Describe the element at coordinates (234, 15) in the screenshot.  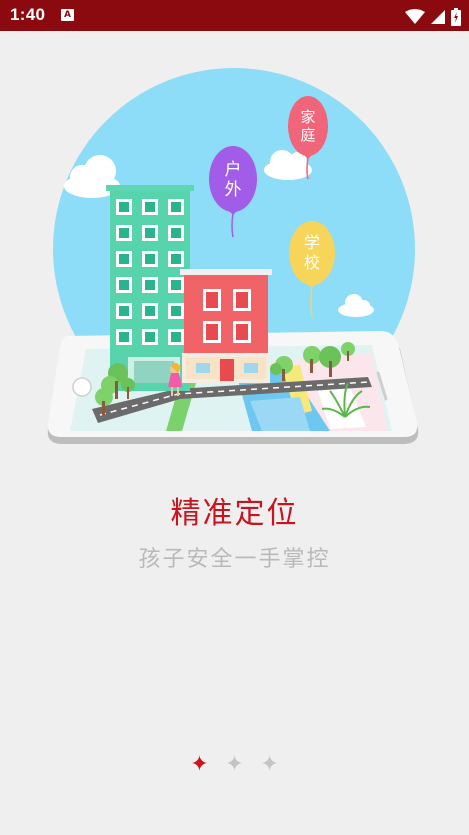
I see `status-bar: 1:40 A` at that location.